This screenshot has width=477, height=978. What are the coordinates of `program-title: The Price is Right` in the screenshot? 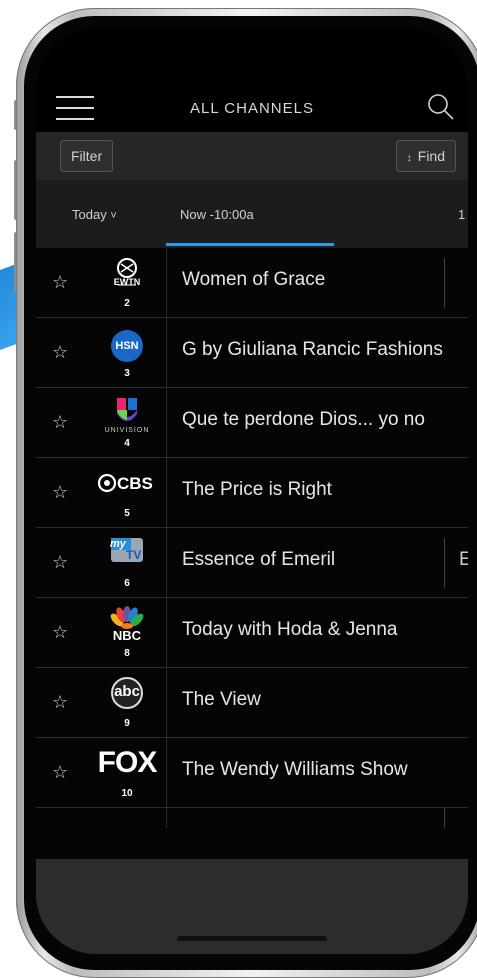 It's located at (257, 490).